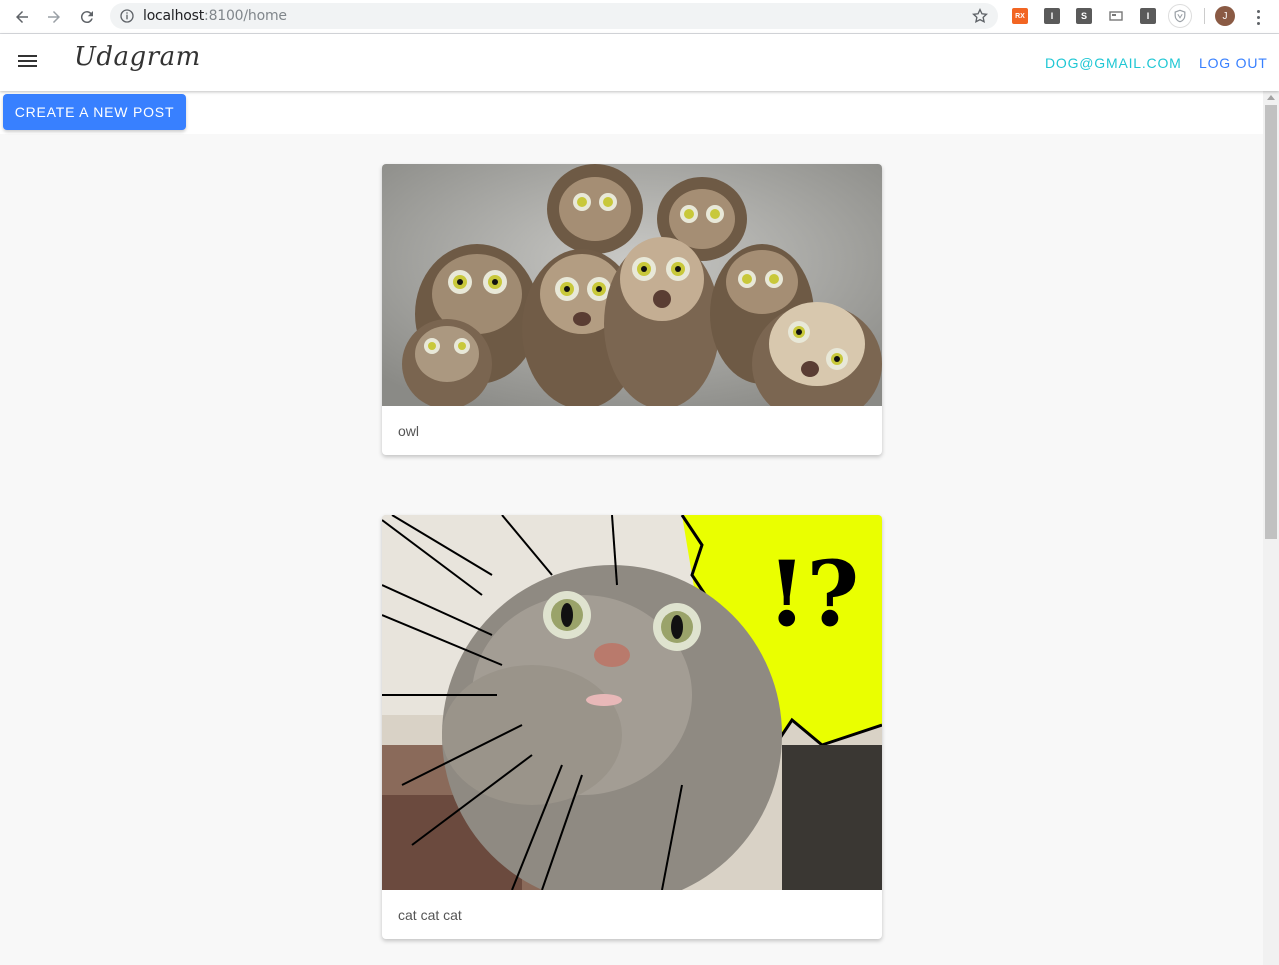 Image resolution: width=1279 pixels, height=965 pixels. Describe the element at coordinates (1113, 63) in the screenshot. I see `user-email-link: DOG@GMAIL.COM` at that location.